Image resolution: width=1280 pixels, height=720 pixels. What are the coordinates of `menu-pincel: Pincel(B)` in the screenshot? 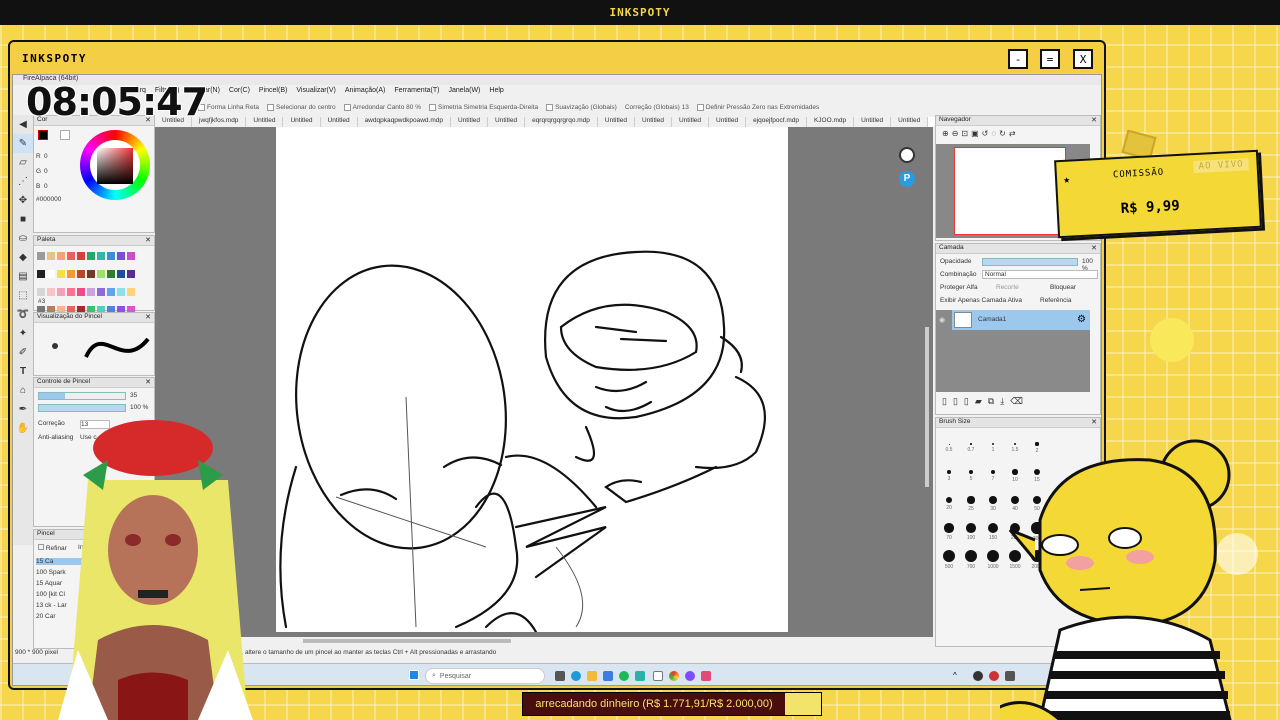 It's located at (273, 93).